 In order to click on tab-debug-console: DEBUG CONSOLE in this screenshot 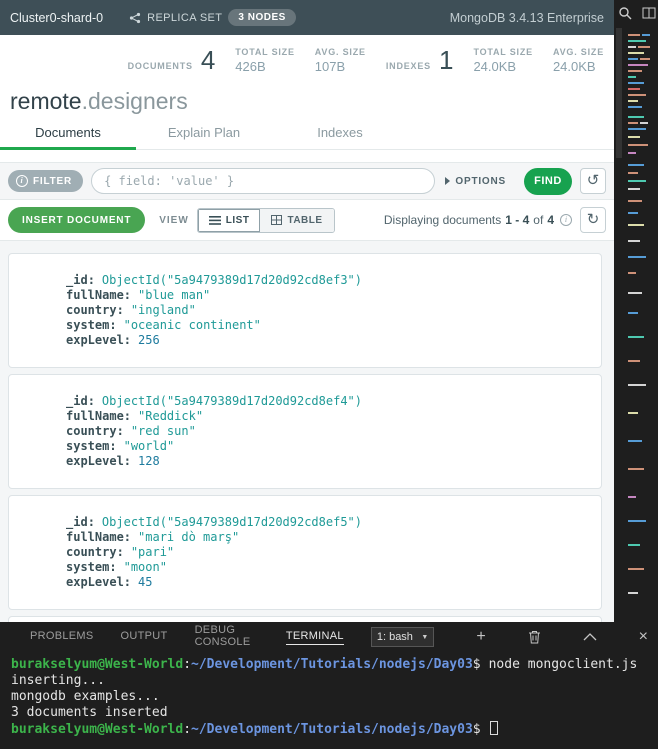, I will do `click(227, 637)`.